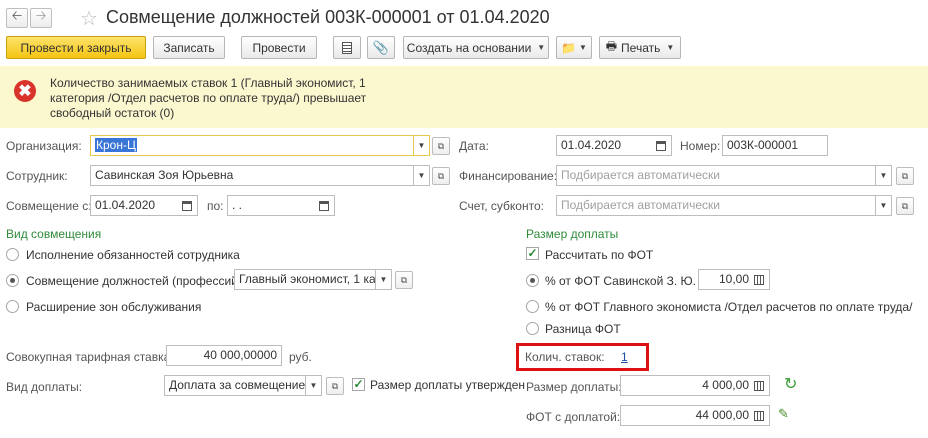 The height and width of the screenshot is (438, 928). I want to click on position-open-button: ⧉, so click(404, 280).